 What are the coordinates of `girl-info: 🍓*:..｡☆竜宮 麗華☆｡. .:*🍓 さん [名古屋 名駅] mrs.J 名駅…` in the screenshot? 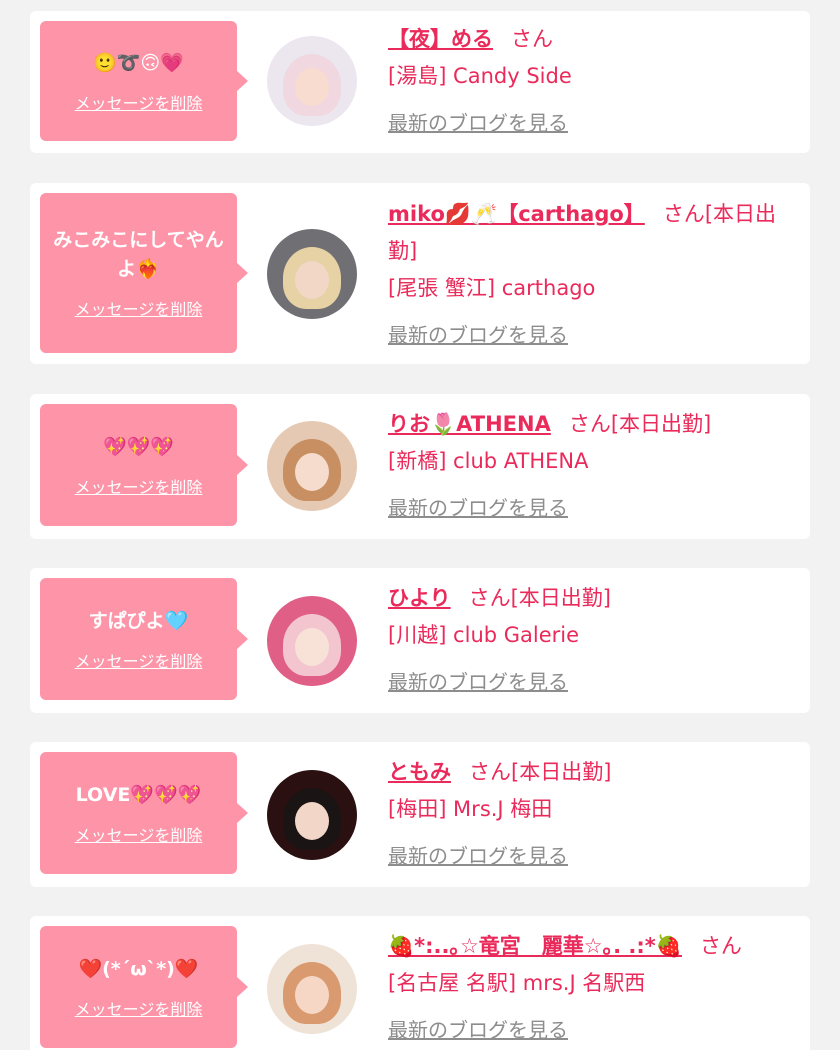 It's located at (594, 985).